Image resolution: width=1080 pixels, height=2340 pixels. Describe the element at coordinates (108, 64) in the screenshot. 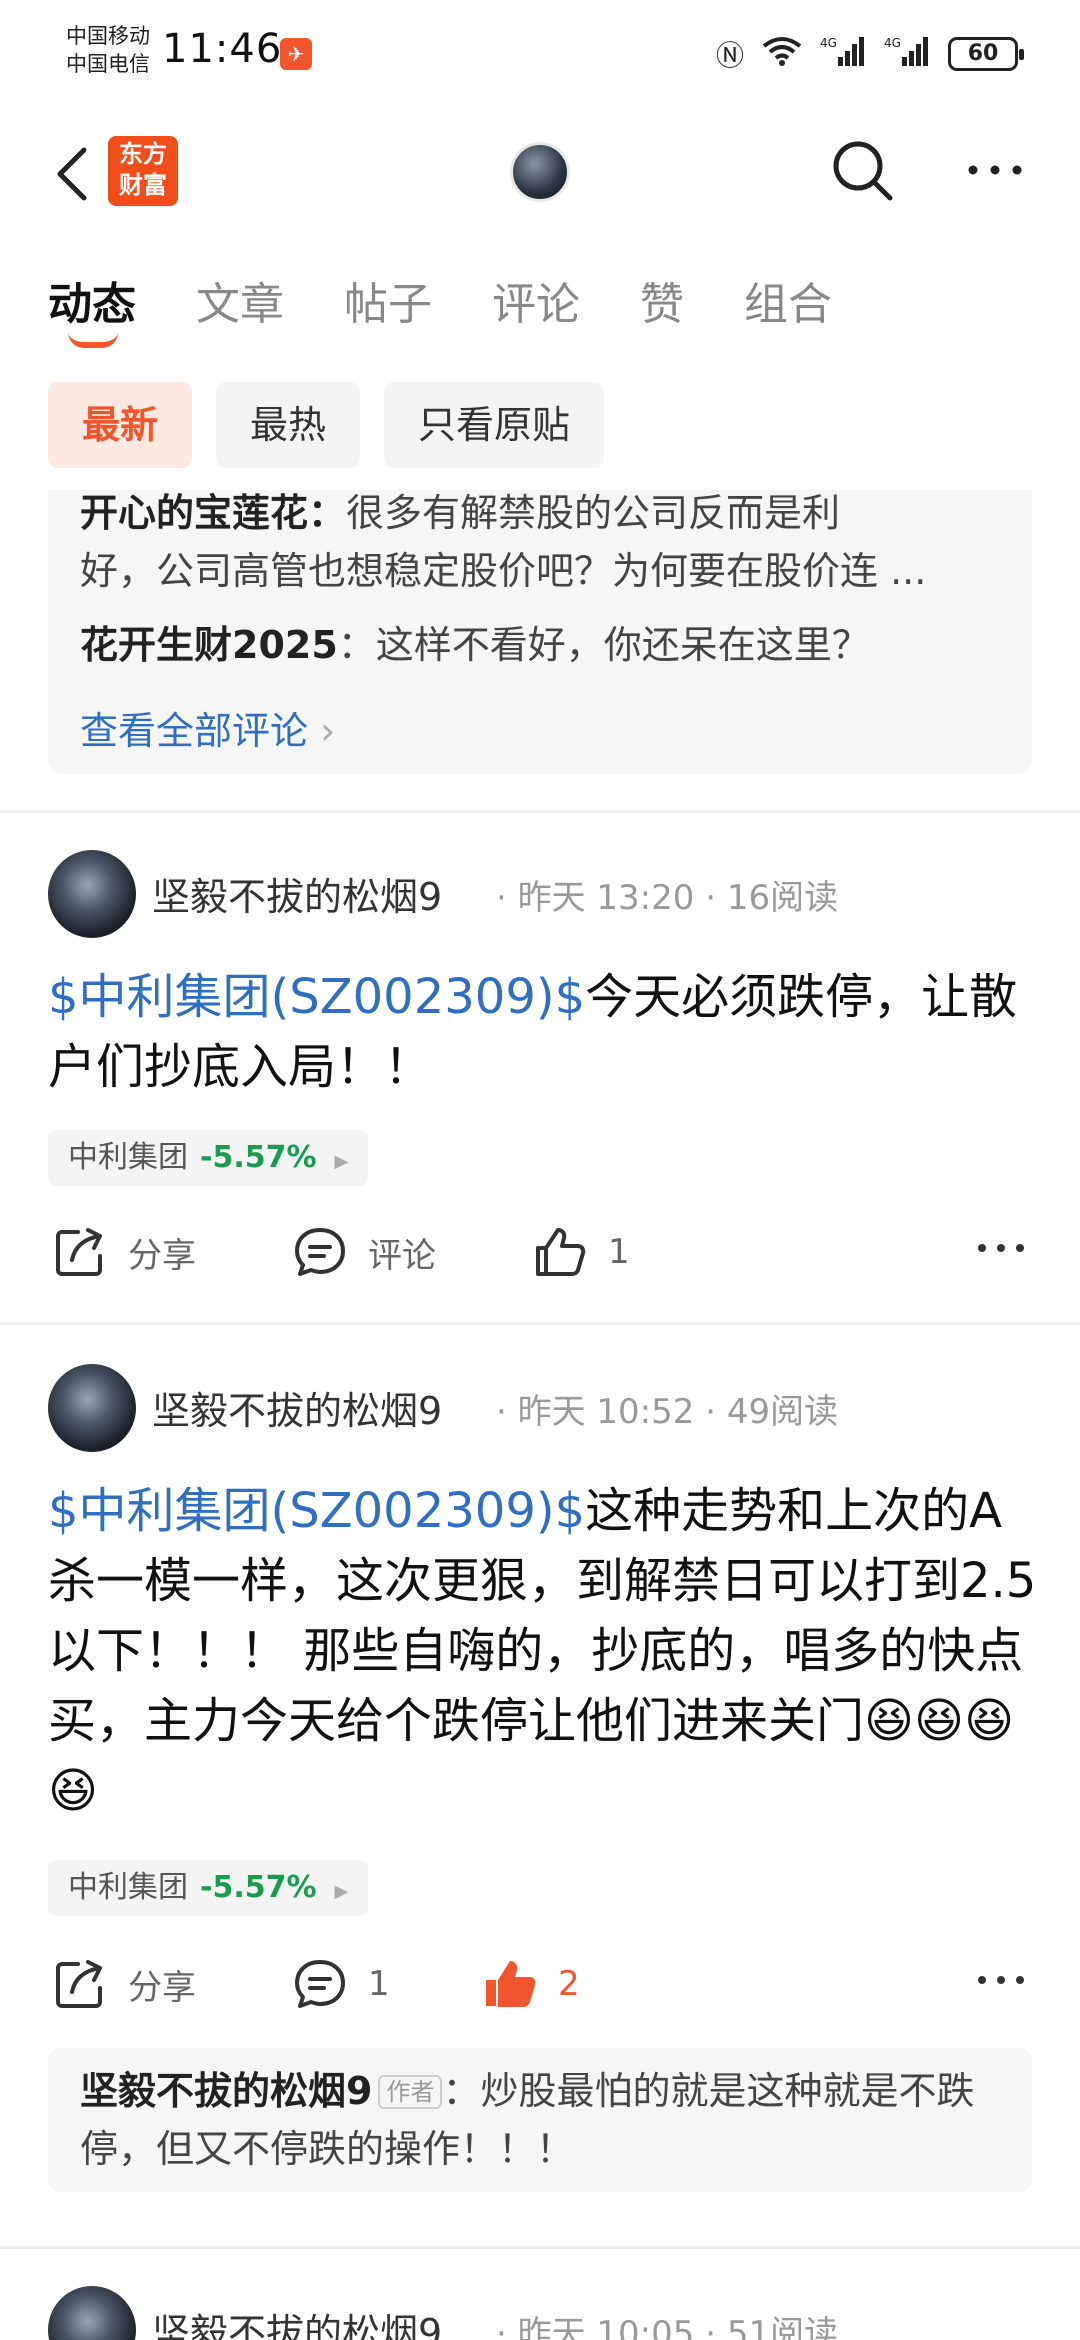

I see `carrier-2: 中国电信` at that location.